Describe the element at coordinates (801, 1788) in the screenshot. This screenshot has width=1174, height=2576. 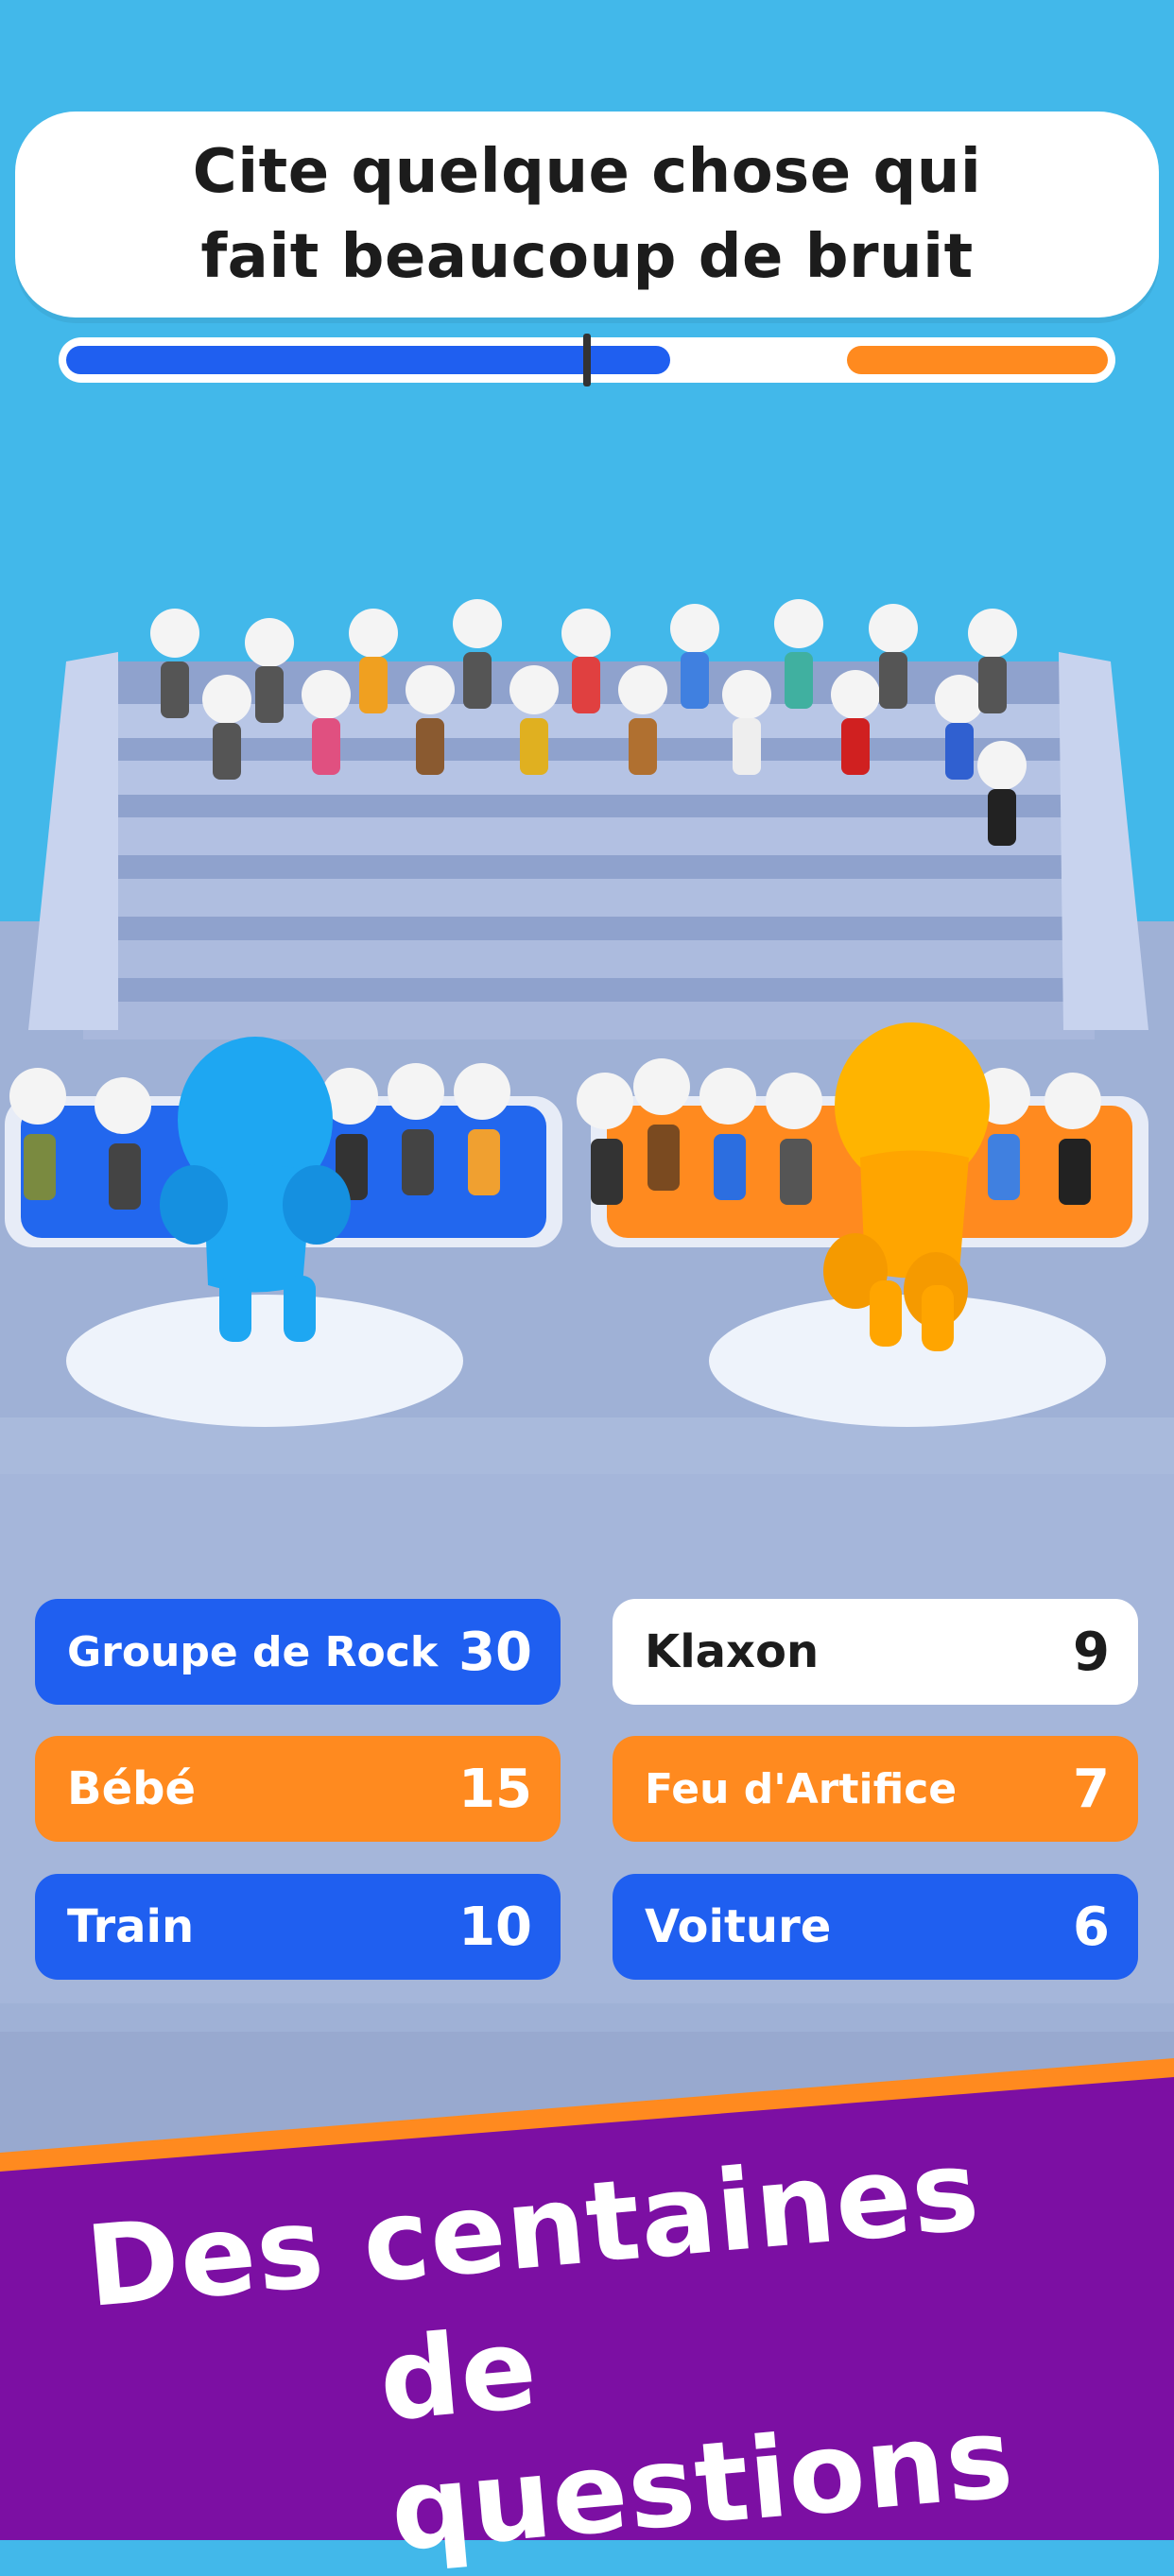
I see `answer-label: Feu d'Artifice` at that location.